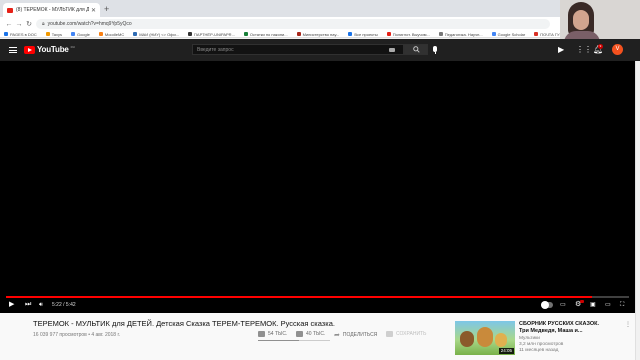  I want to click on microphone-icon, so click(435, 50).